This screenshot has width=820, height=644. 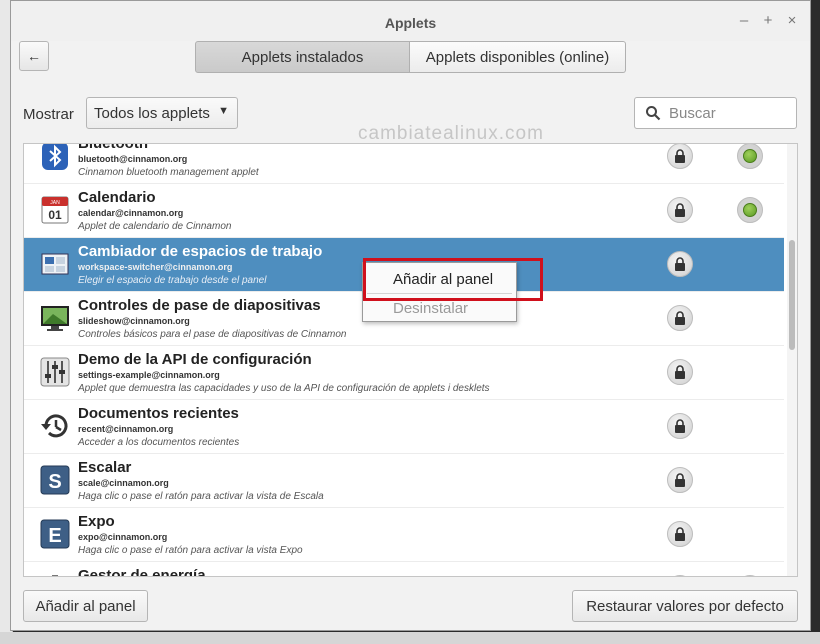 What do you see at coordinates (85, 606) in the screenshot?
I see `add-to-panel-button: Añadir al panel` at bounding box center [85, 606].